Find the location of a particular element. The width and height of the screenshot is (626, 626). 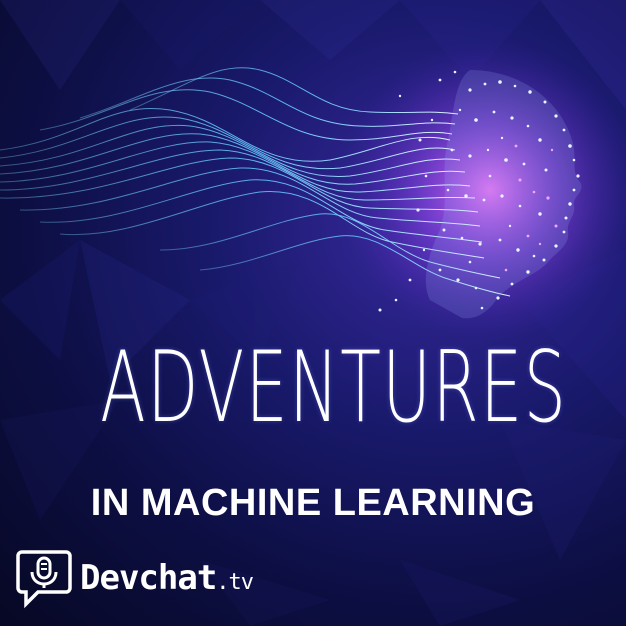

cover-subtitle: IN MACHINE LEARNING is located at coordinates (313, 503).